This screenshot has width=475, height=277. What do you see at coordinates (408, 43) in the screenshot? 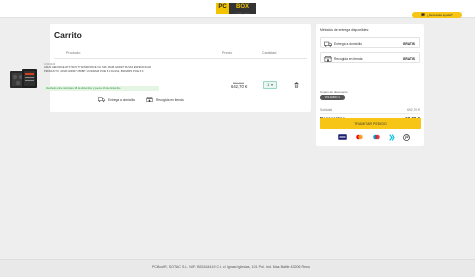
I see `delivery-method-home-price: GRATIS` at bounding box center [408, 43].